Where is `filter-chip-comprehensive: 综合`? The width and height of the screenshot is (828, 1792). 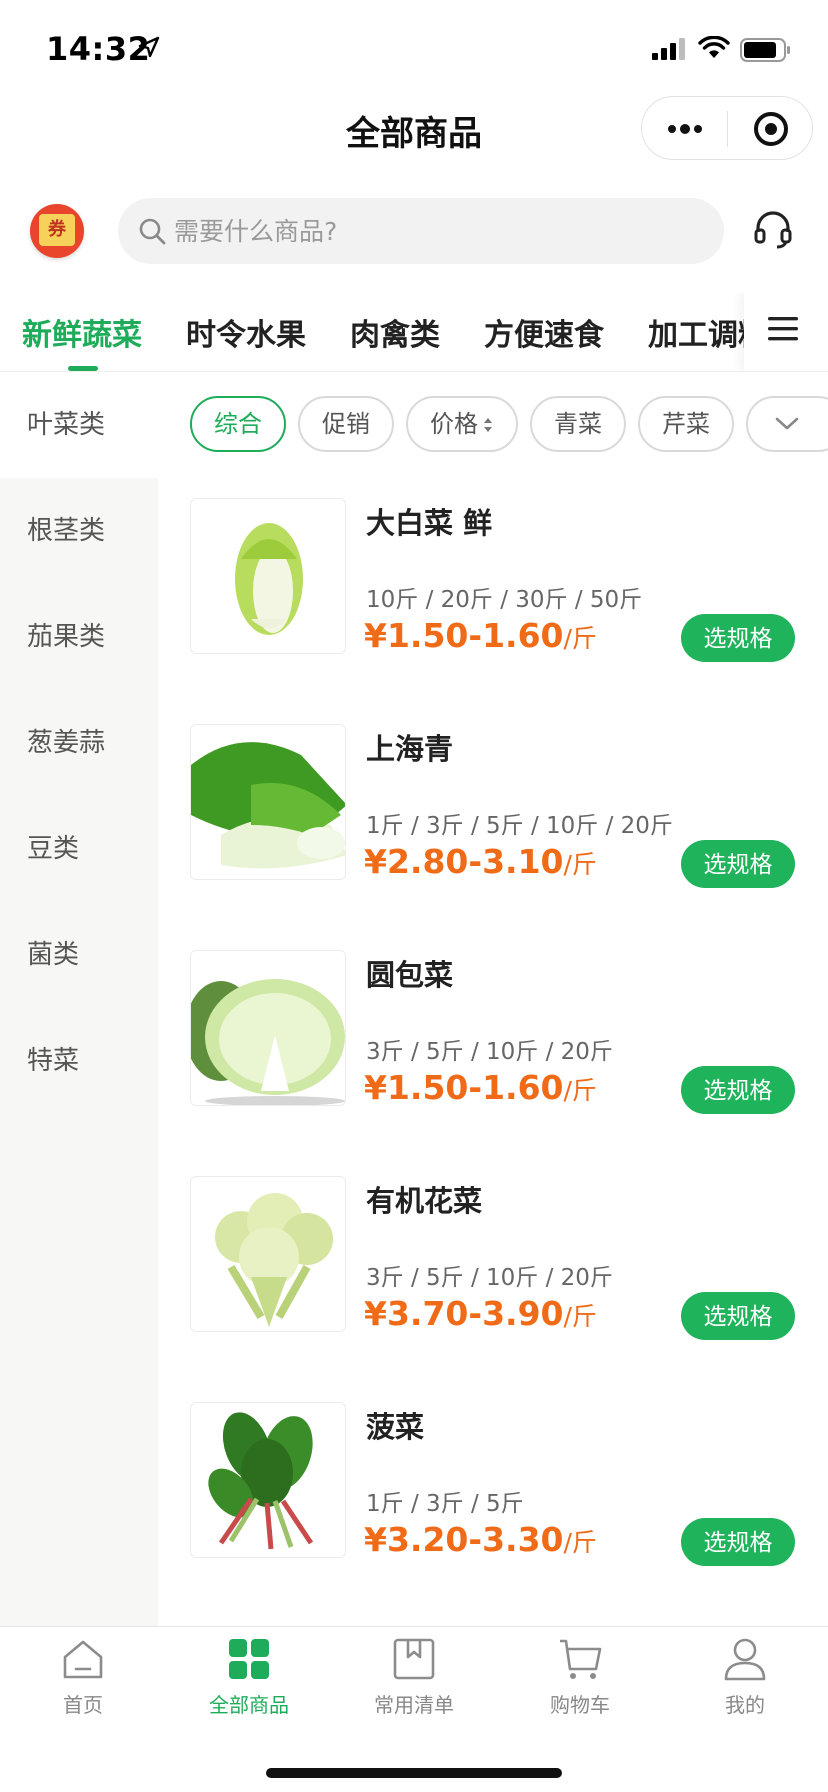 filter-chip-comprehensive: 综合 is located at coordinates (238, 424).